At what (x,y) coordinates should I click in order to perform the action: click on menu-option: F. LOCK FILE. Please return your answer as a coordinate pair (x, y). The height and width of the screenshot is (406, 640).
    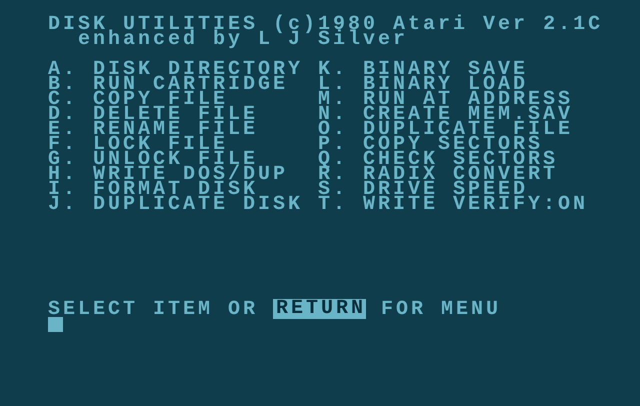
    Looking at the image, I should click on (183, 144).